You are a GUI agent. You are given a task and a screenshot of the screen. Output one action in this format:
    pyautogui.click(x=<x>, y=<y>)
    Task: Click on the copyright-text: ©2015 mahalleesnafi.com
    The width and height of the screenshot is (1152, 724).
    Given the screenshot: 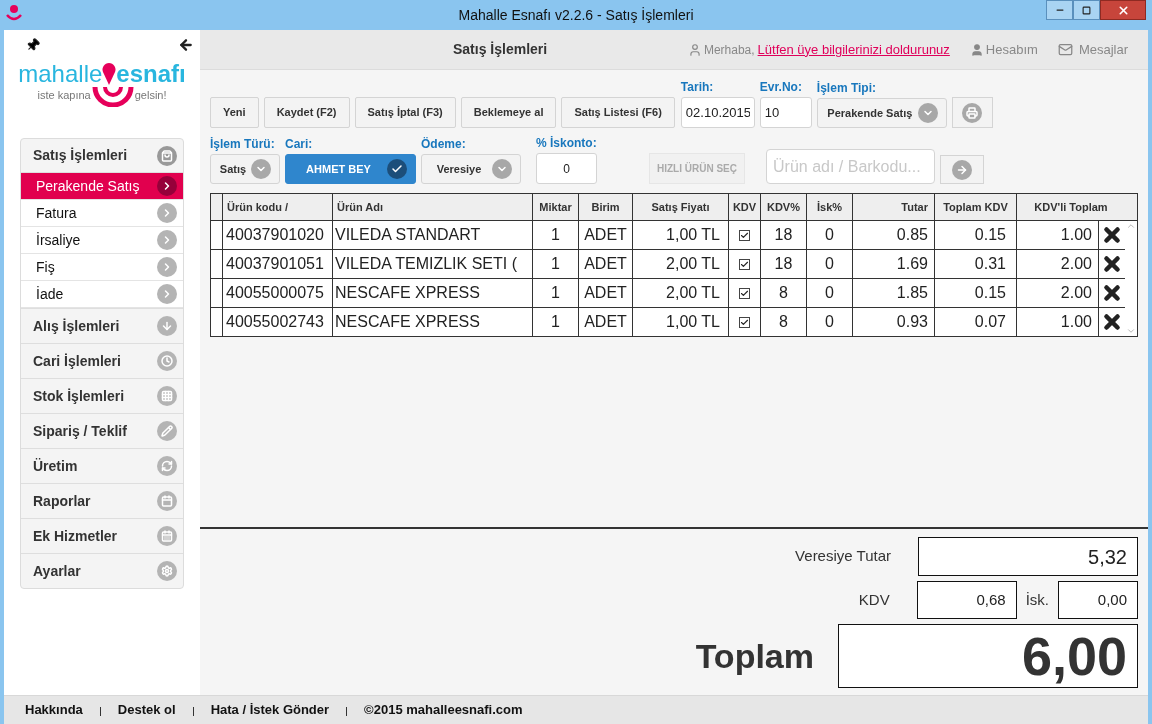 What is the action you would take?
    pyautogui.click(x=443, y=710)
    